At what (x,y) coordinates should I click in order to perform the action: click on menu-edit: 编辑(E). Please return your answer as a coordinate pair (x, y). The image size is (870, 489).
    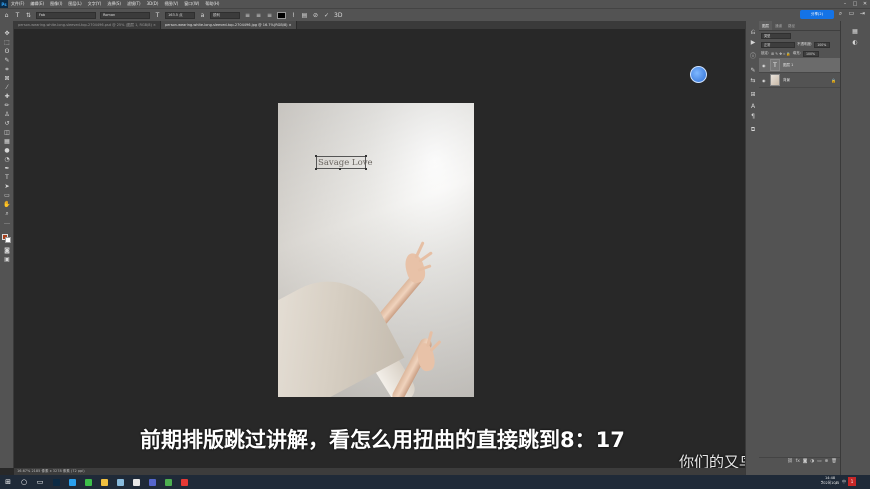
    Looking at the image, I should click on (37, 4).